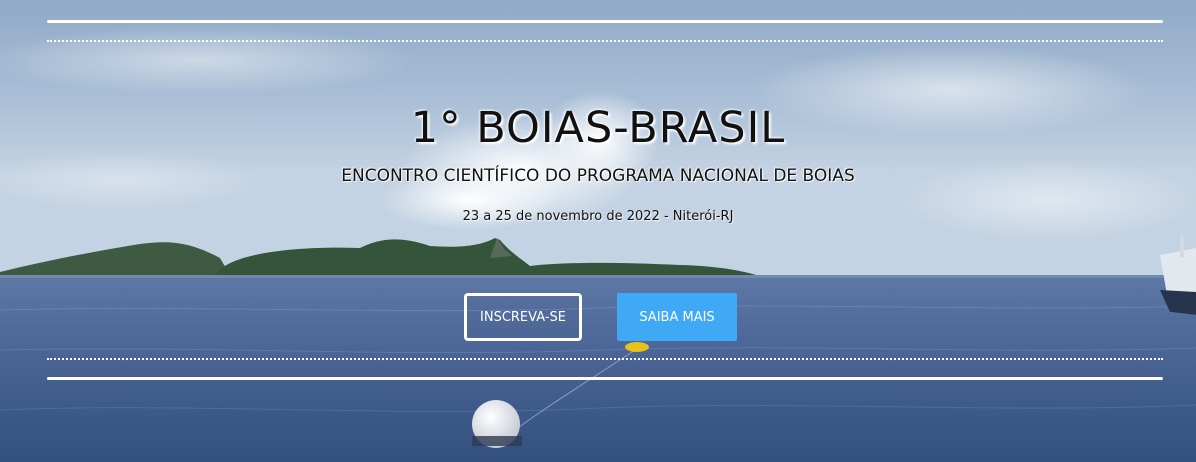 This screenshot has width=1196, height=462. Describe the element at coordinates (598, 127) in the screenshot. I see `page-title: 1° BOIAS-BRASIL` at that location.